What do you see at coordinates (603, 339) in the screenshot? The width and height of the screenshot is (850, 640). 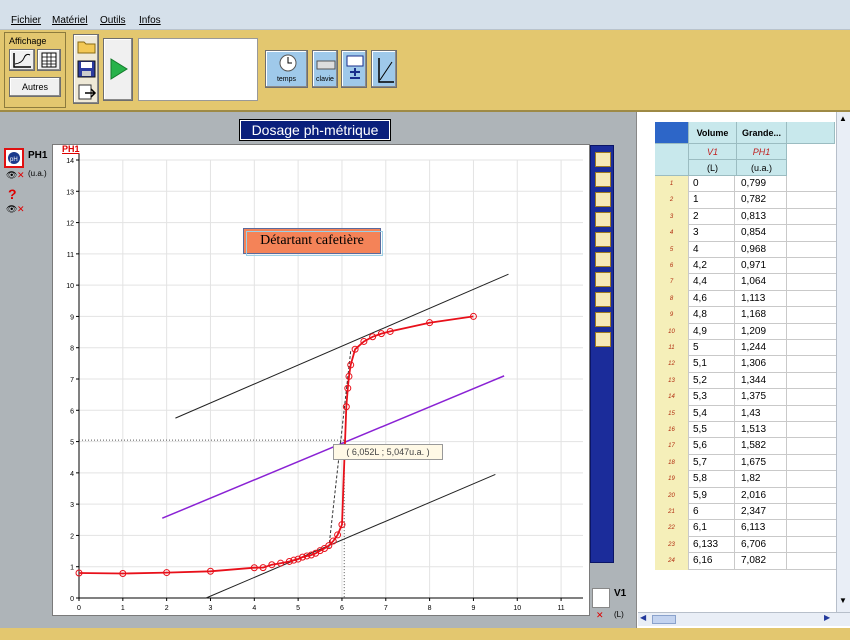 I see `tool-scale-icon` at bounding box center [603, 339].